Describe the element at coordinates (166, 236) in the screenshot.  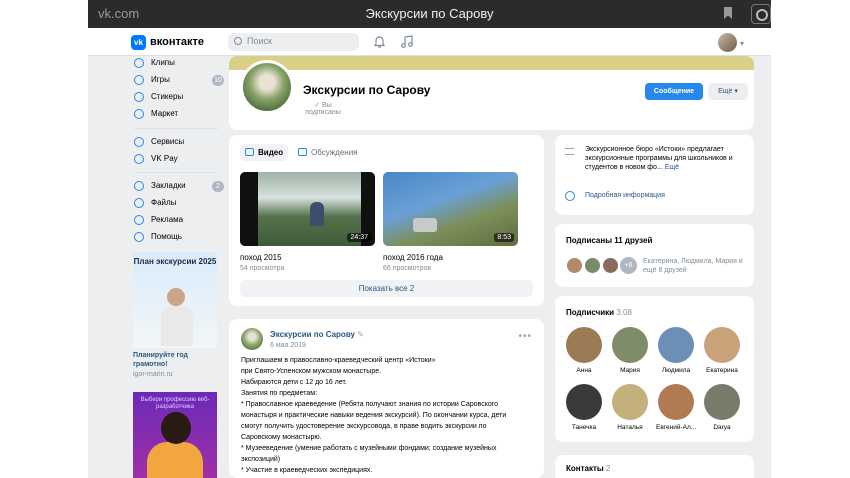
I see `sidebar-item-label: Помощь` at that location.